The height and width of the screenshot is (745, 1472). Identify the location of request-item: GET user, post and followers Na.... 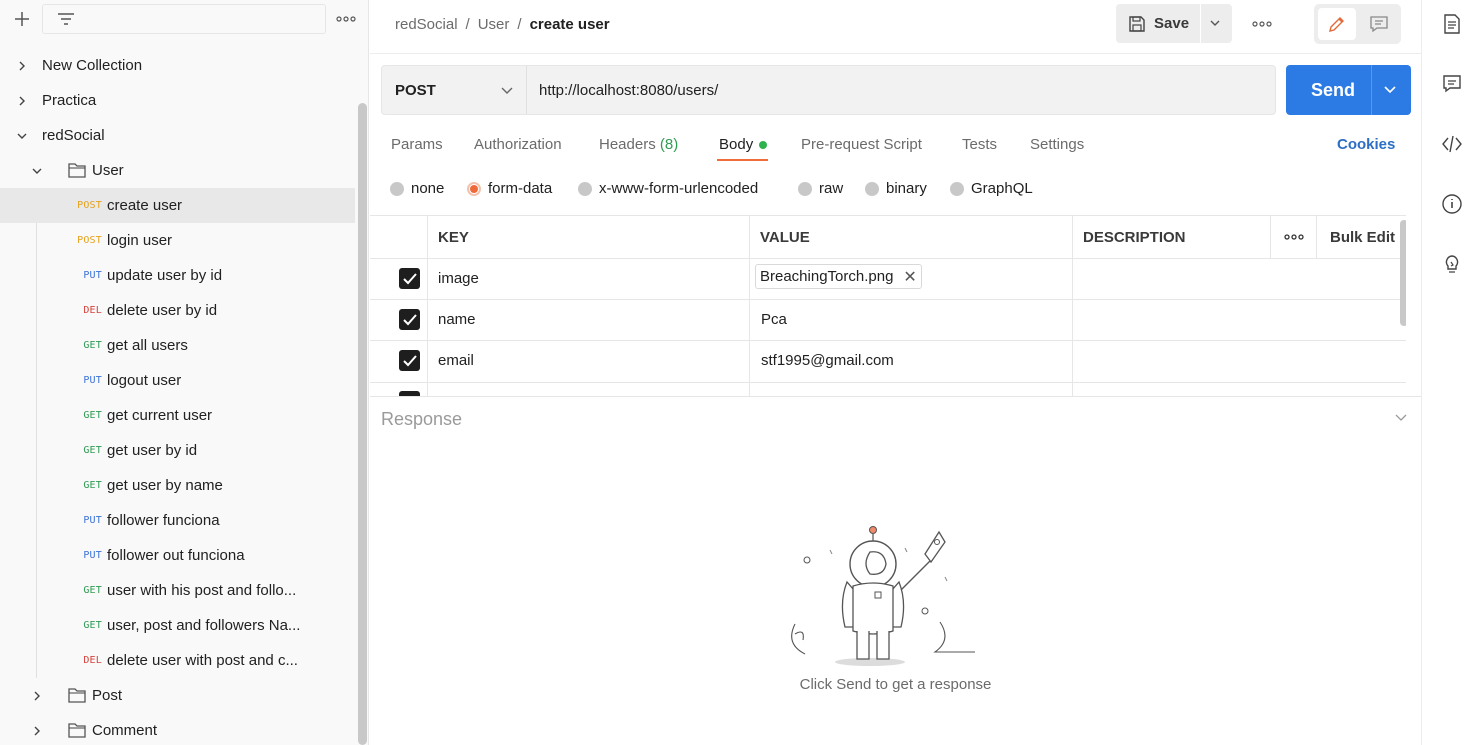
(177, 625).